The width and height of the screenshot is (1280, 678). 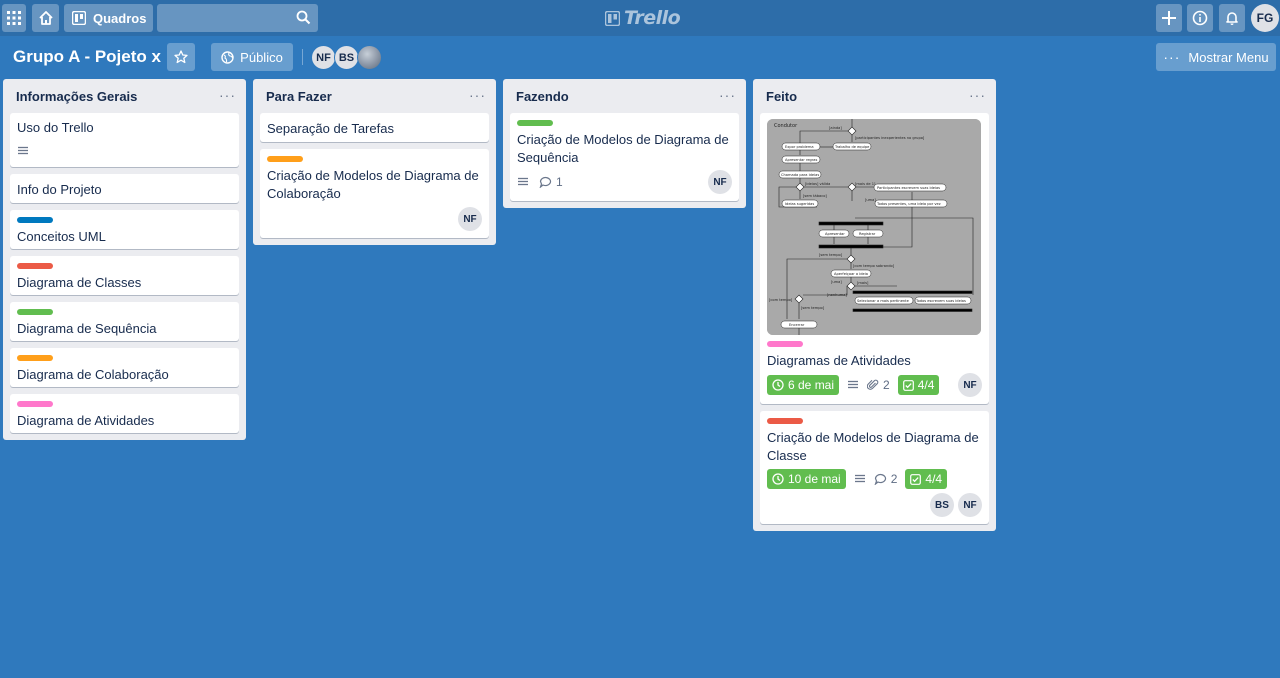 What do you see at coordinates (124, 413) in the screenshot?
I see `card: Diagrama de Atividades` at bounding box center [124, 413].